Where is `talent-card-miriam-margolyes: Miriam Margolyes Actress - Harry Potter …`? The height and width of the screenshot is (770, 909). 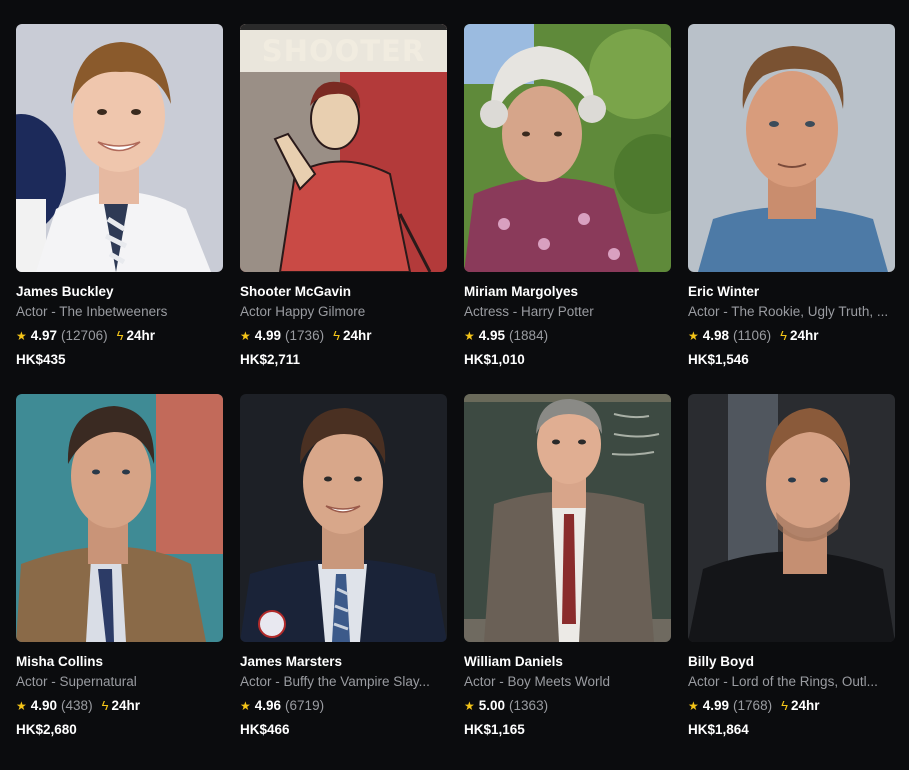
talent-card-miriam-margolyes: Miriam Margolyes Actress - Harry Potter … is located at coordinates (567, 196).